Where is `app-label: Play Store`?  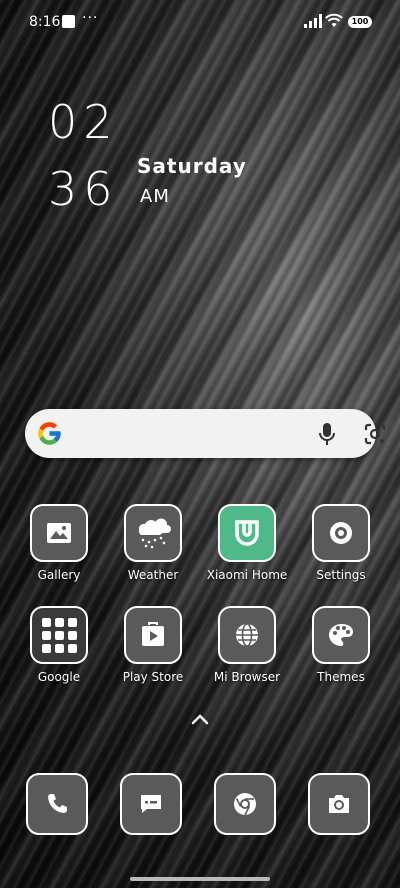 app-label: Play Store is located at coordinates (153, 677).